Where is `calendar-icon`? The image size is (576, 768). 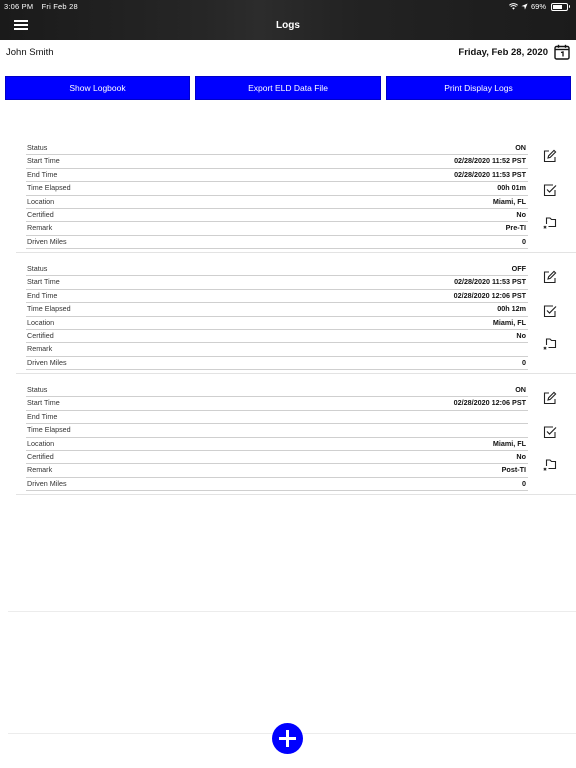 calendar-icon is located at coordinates (562, 52).